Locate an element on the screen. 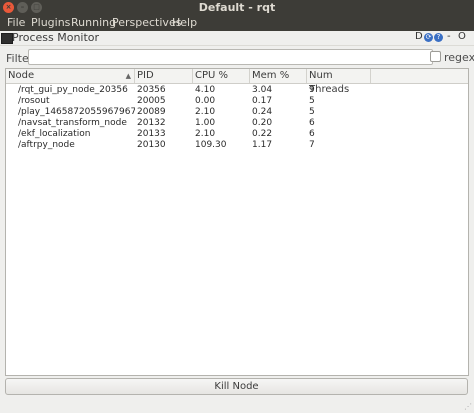  help-icon: ? is located at coordinates (438, 37).